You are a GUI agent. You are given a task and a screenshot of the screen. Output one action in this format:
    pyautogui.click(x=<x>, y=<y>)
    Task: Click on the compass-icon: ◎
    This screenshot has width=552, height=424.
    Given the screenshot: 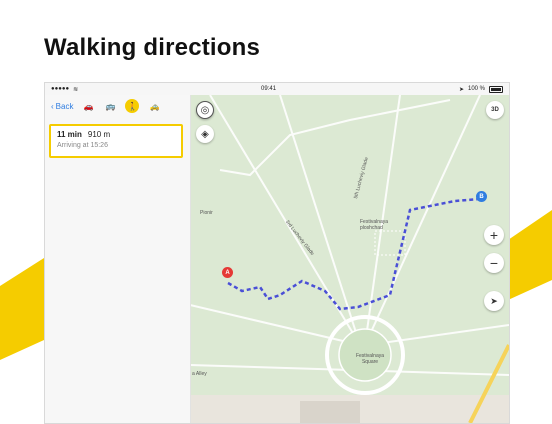 What is the action you would take?
    pyautogui.click(x=205, y=110)
    